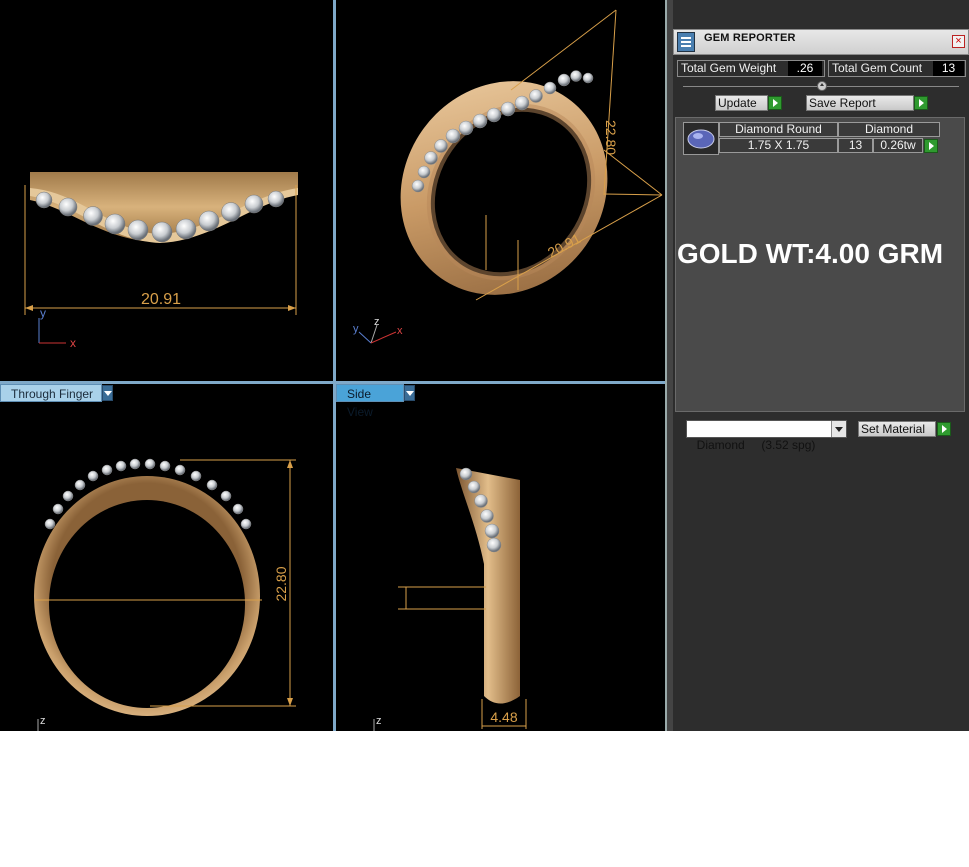 The width and height of the screenshot is (969, 867). What do you see at coordinates (822, 86) in the screenshot?
I see `collapse-arrow-icon` at bounding box center [822, 86].